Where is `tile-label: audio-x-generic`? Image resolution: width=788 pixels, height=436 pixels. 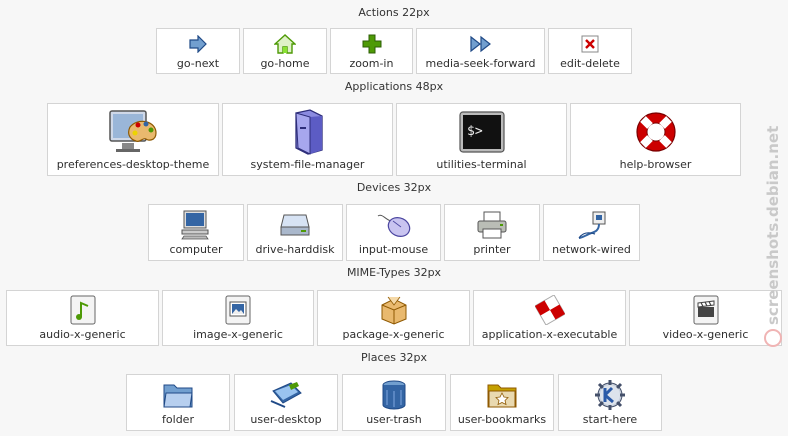
tile-label: audio-x-generic is located at coordinates (82, 334).